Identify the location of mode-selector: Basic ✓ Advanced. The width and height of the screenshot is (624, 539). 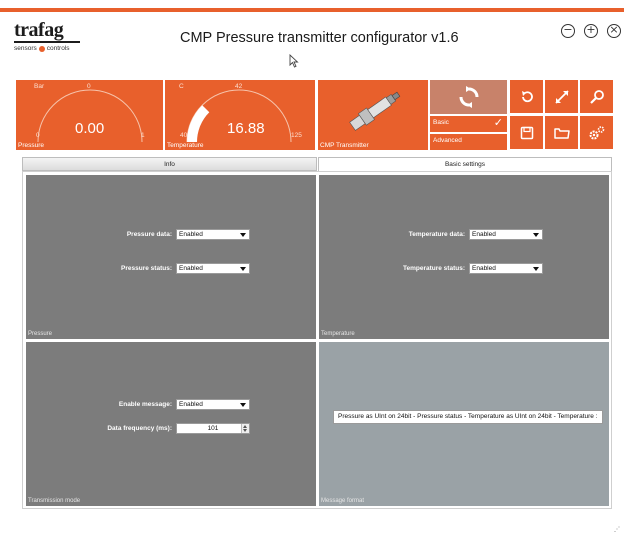
(468, 115).